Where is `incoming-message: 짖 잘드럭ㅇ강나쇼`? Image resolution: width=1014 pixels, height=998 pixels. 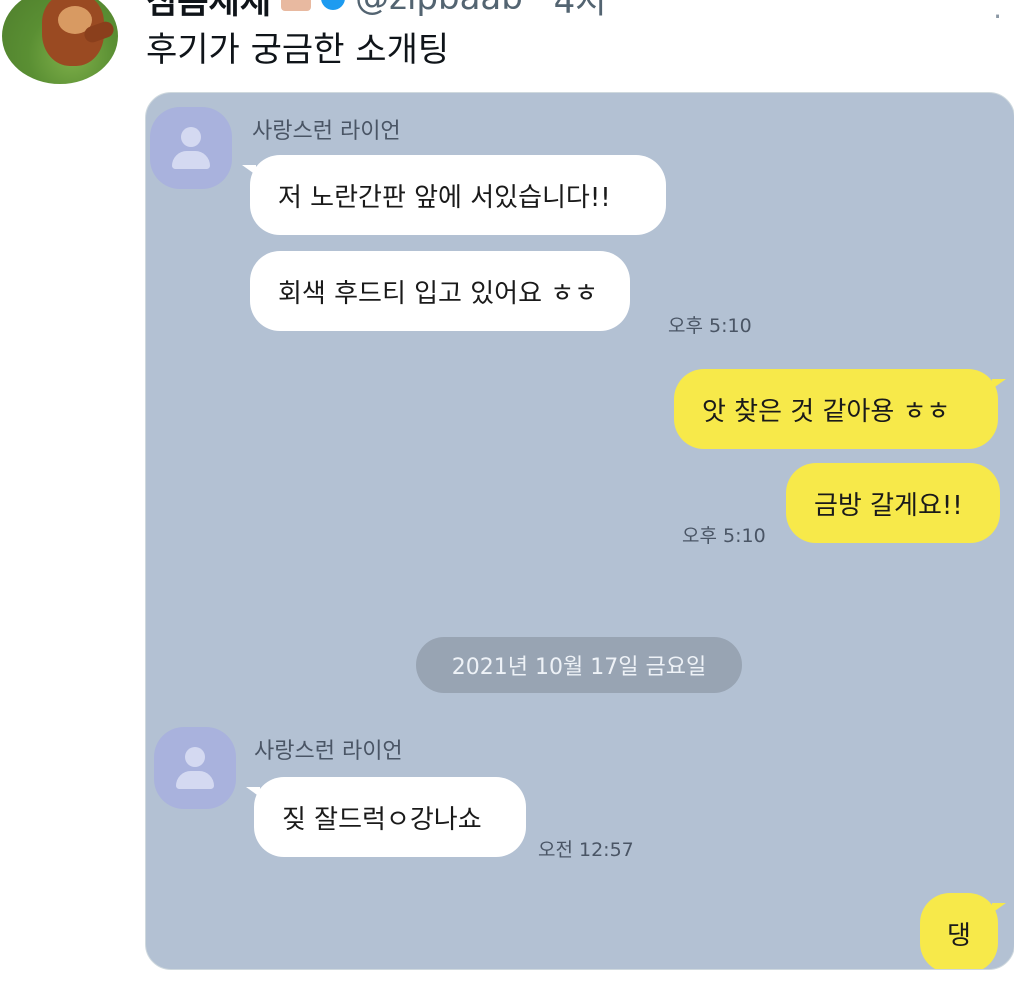
incoming-message: 짖 잘드럭ㅇ강나쇼 is located at coordinates (386, 817).